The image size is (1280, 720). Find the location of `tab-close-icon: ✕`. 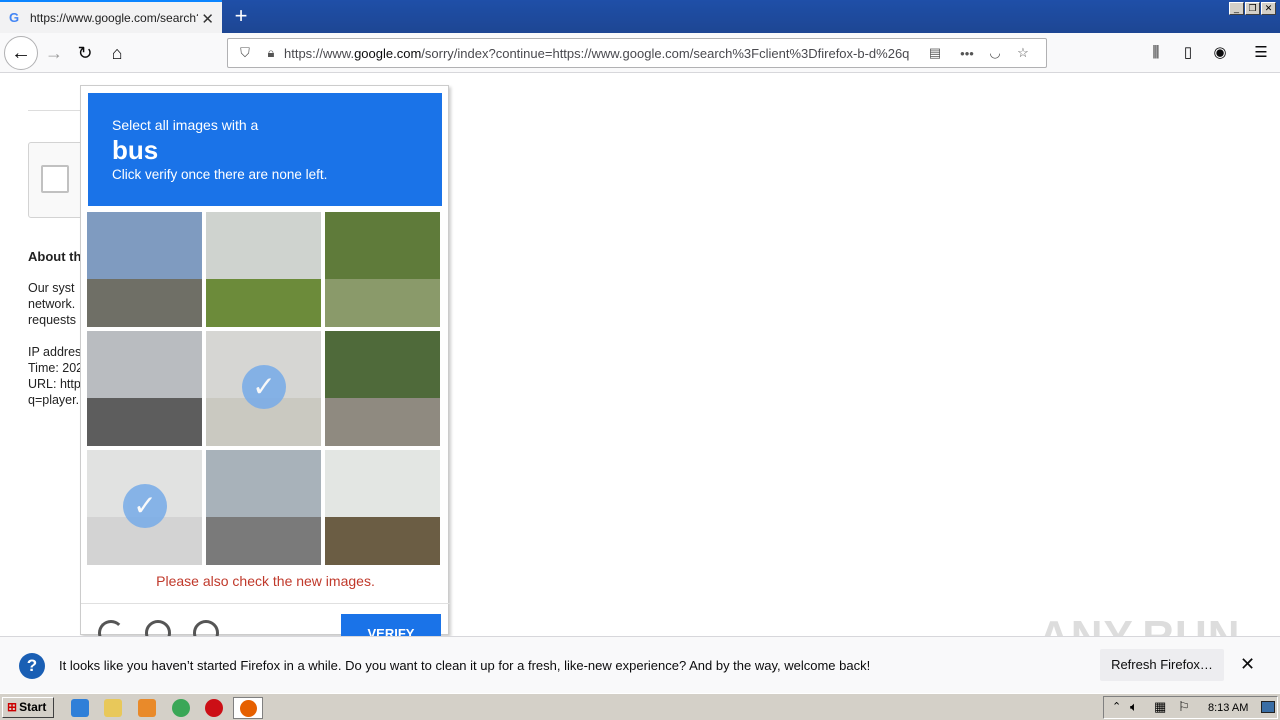

tab-close-icon: ✕ is located at coordinates (207, 19).